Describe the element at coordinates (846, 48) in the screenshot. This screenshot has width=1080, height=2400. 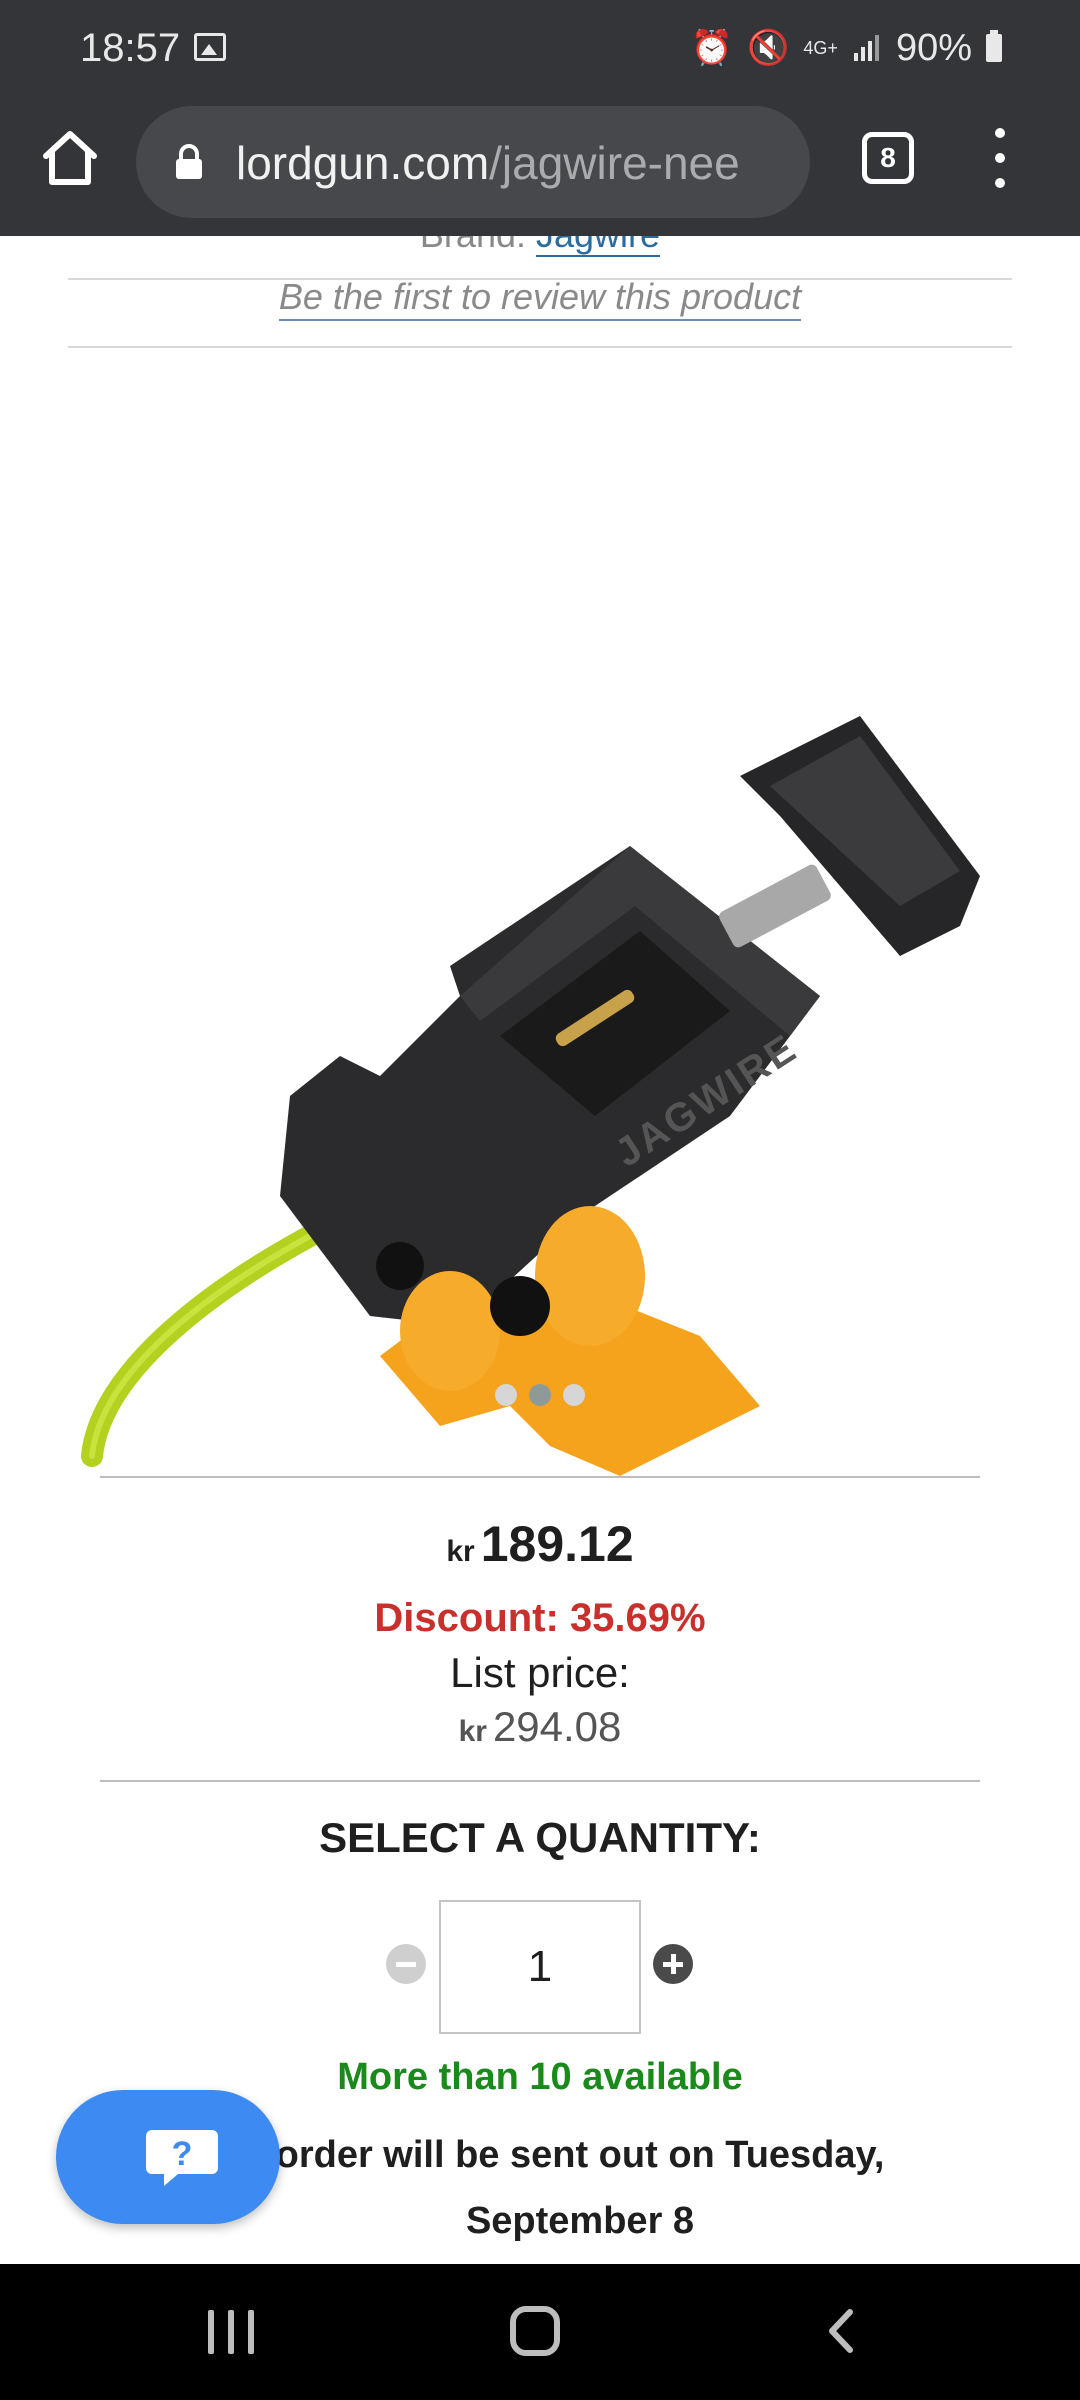
I see `status-icons: ⏰ 🔇 4G+ 90%` at that location.